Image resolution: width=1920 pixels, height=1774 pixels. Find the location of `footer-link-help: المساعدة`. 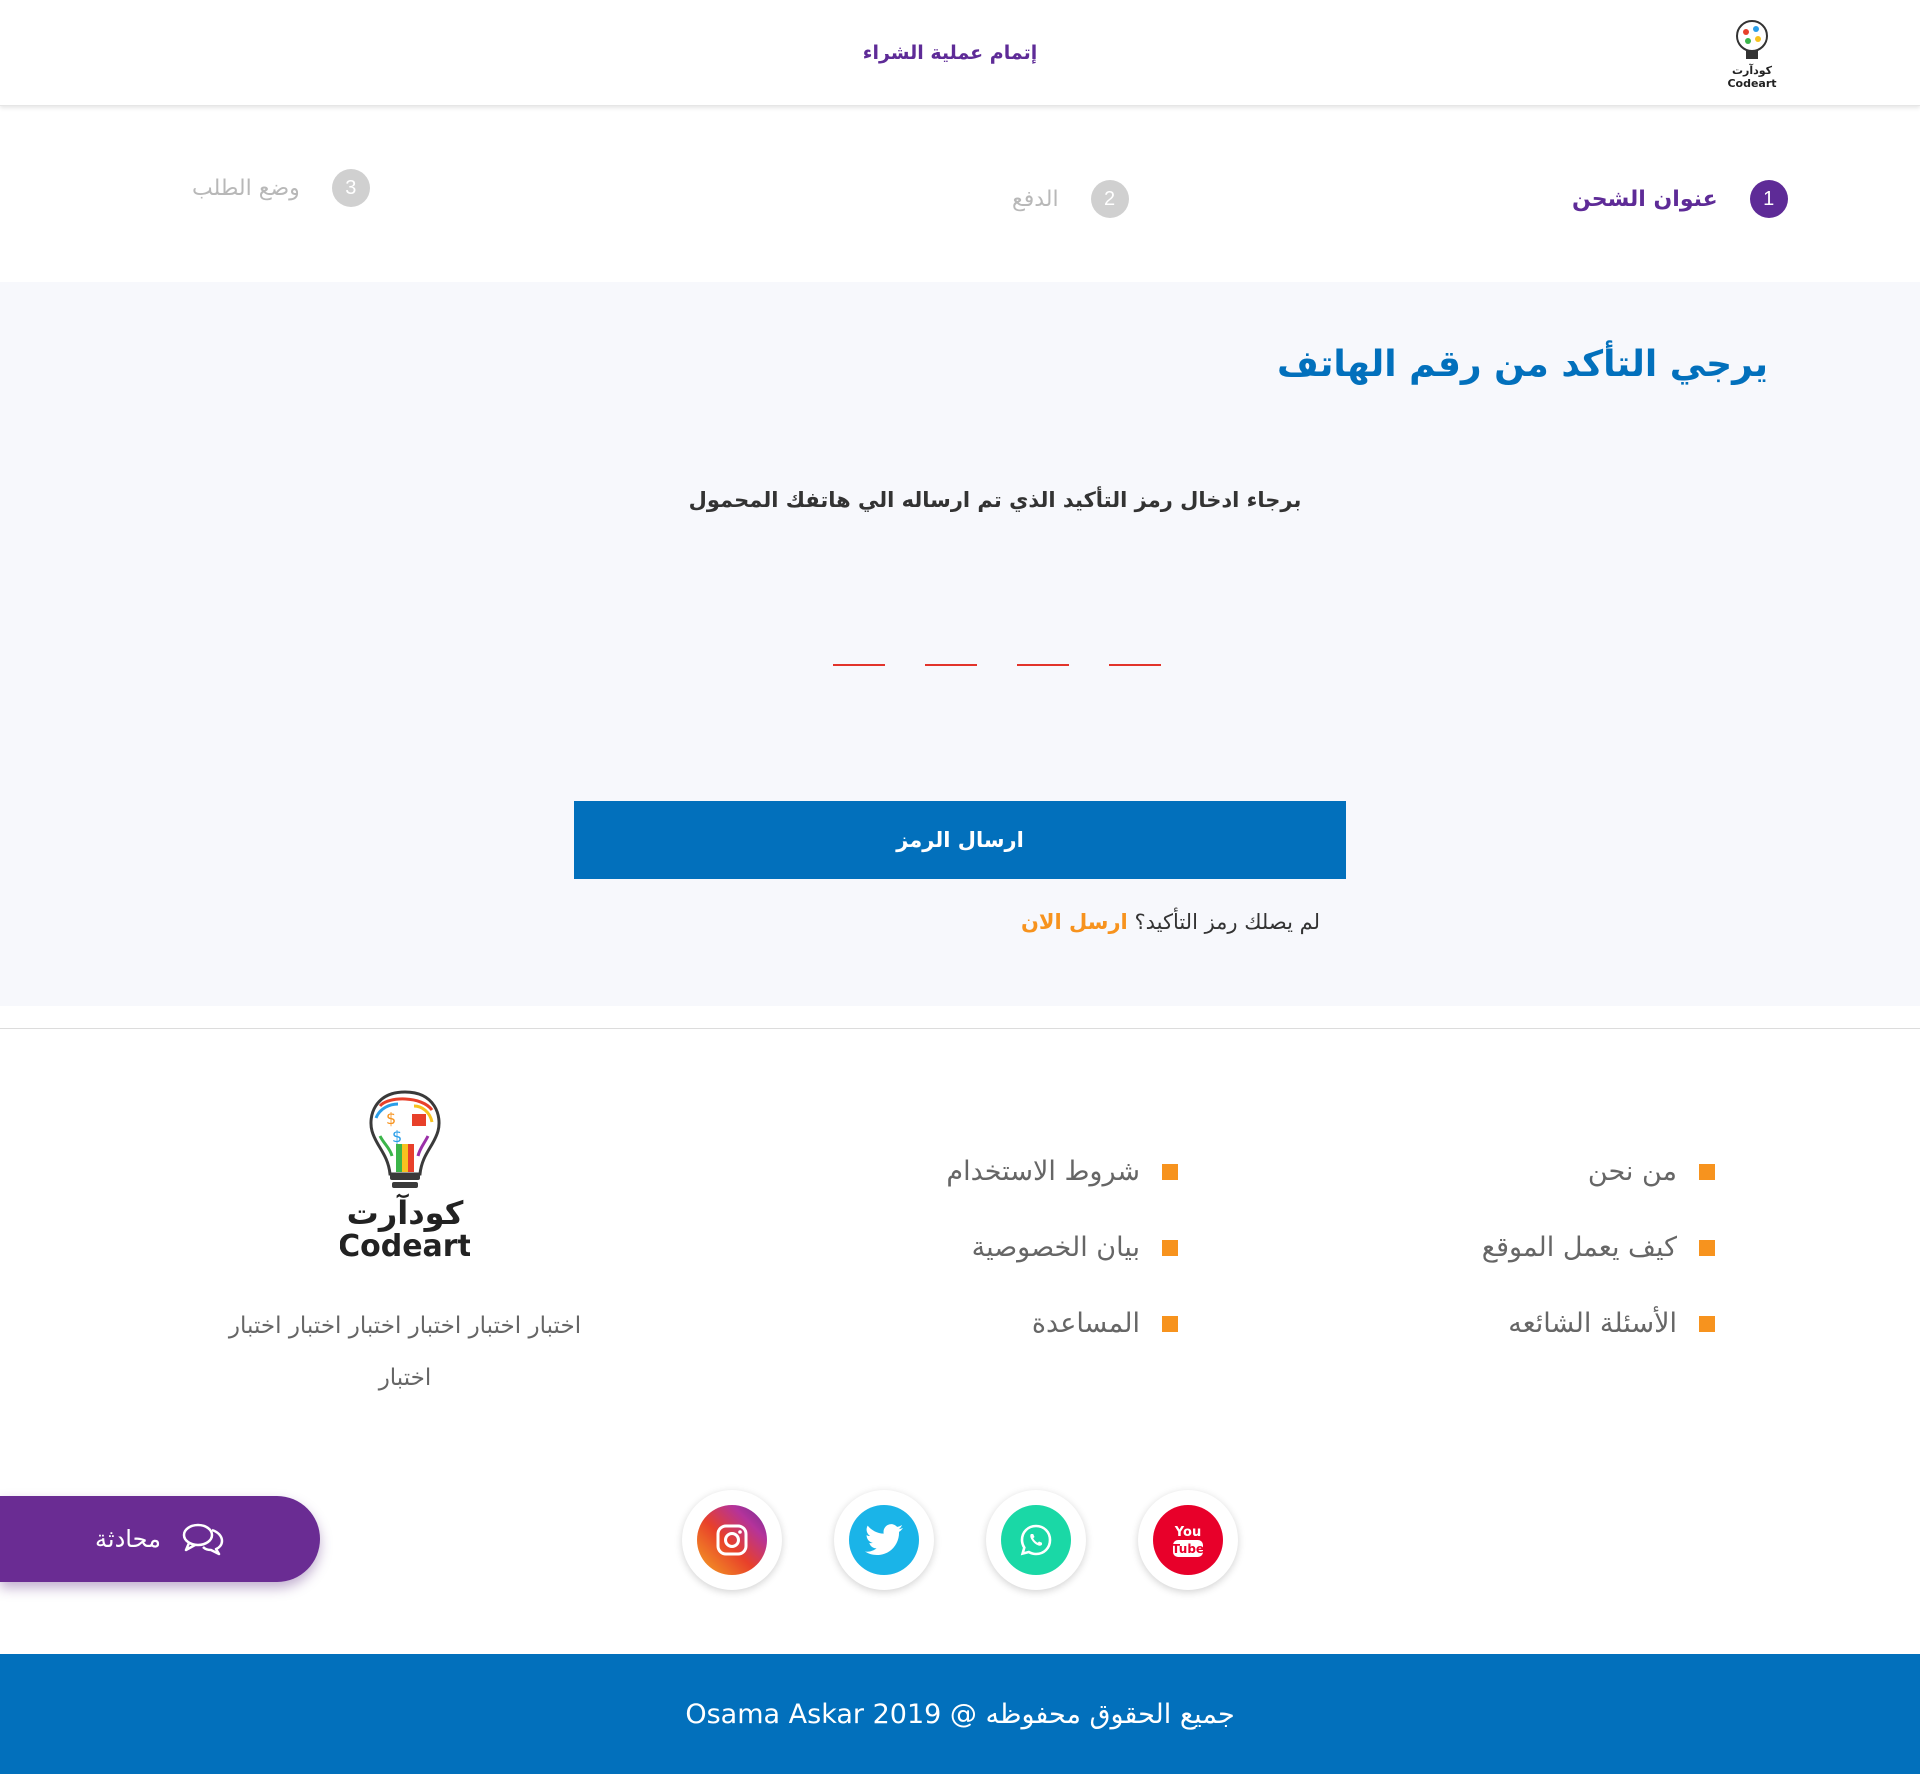

footer-link-help: المساعدة is located at coordinates (1105, 1323).